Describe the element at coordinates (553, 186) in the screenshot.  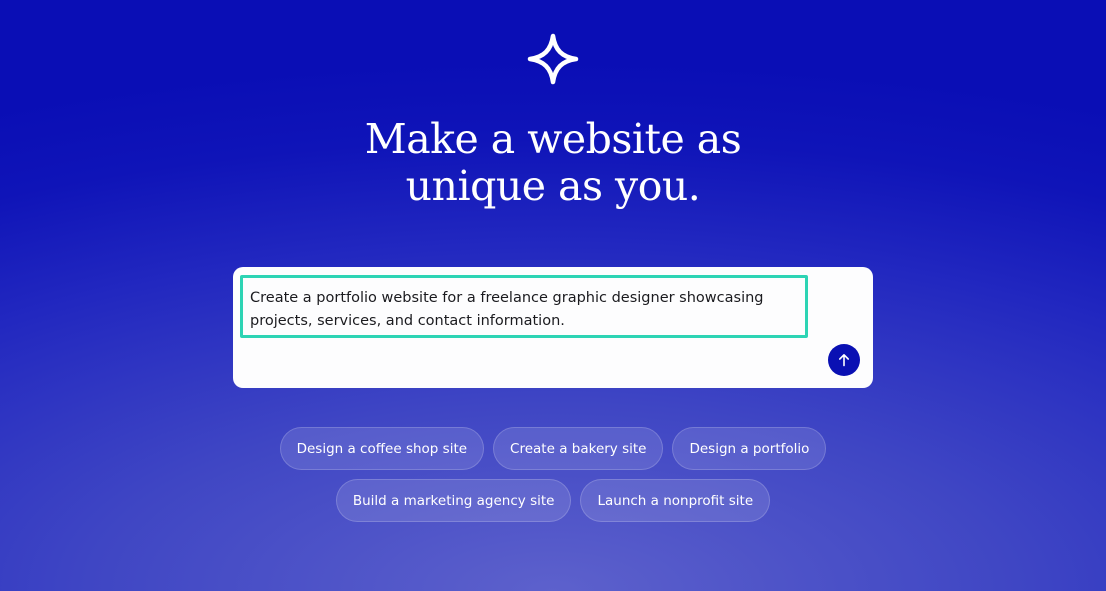
I see `hero-heading-line-2: unique as you.` at that location.